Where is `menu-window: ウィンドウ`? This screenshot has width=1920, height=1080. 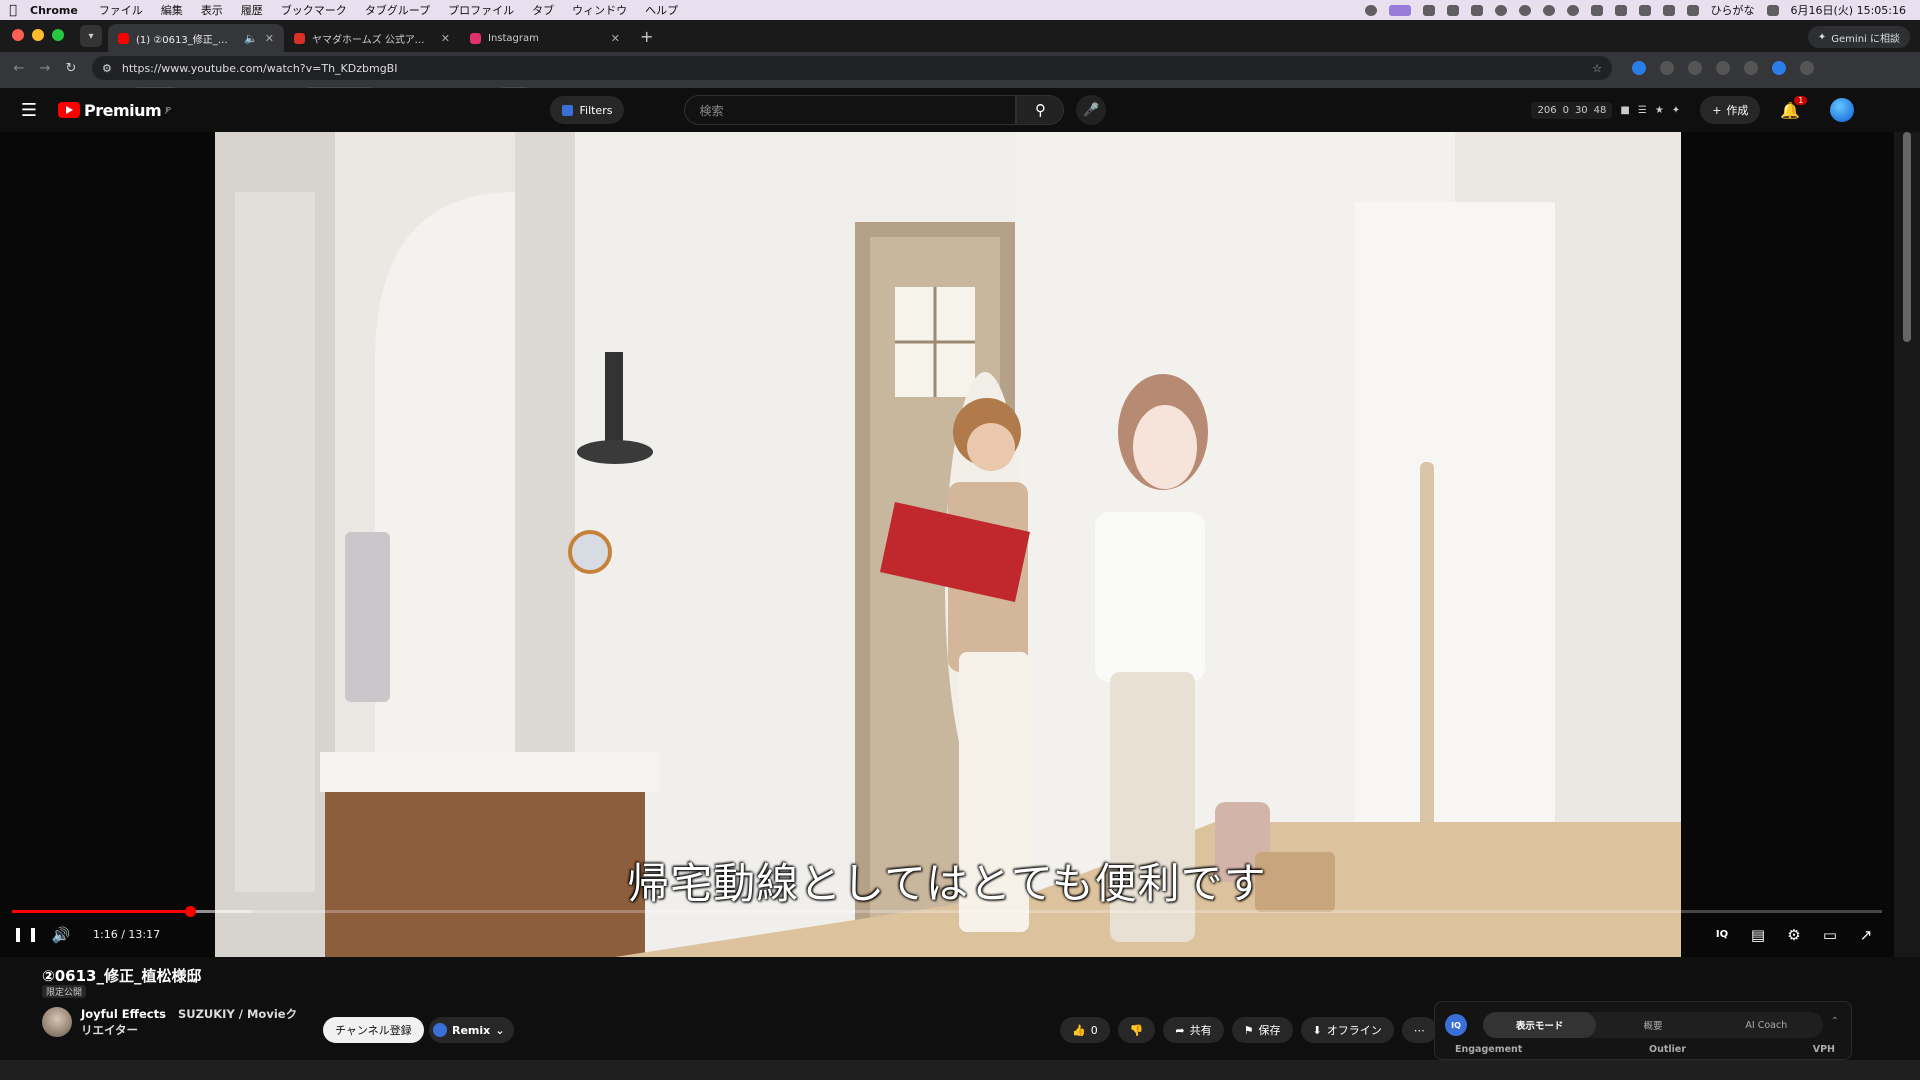 menu-window: ウィンドウ is located at coordinates (599, 10).